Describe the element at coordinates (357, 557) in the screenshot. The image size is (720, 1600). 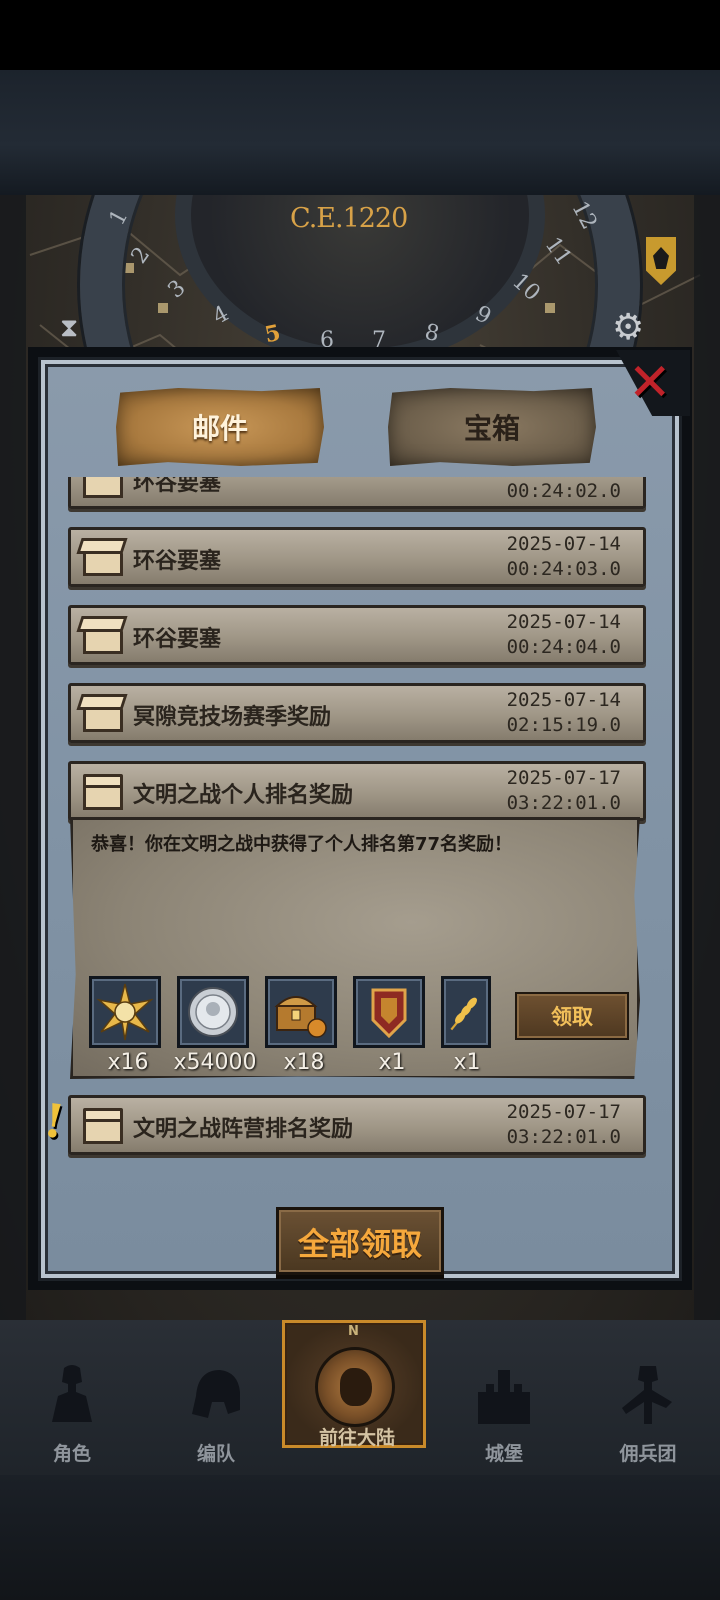
I see `mail-row: 环谷要塞 2025-07-14 00:24:03.0` at that location.